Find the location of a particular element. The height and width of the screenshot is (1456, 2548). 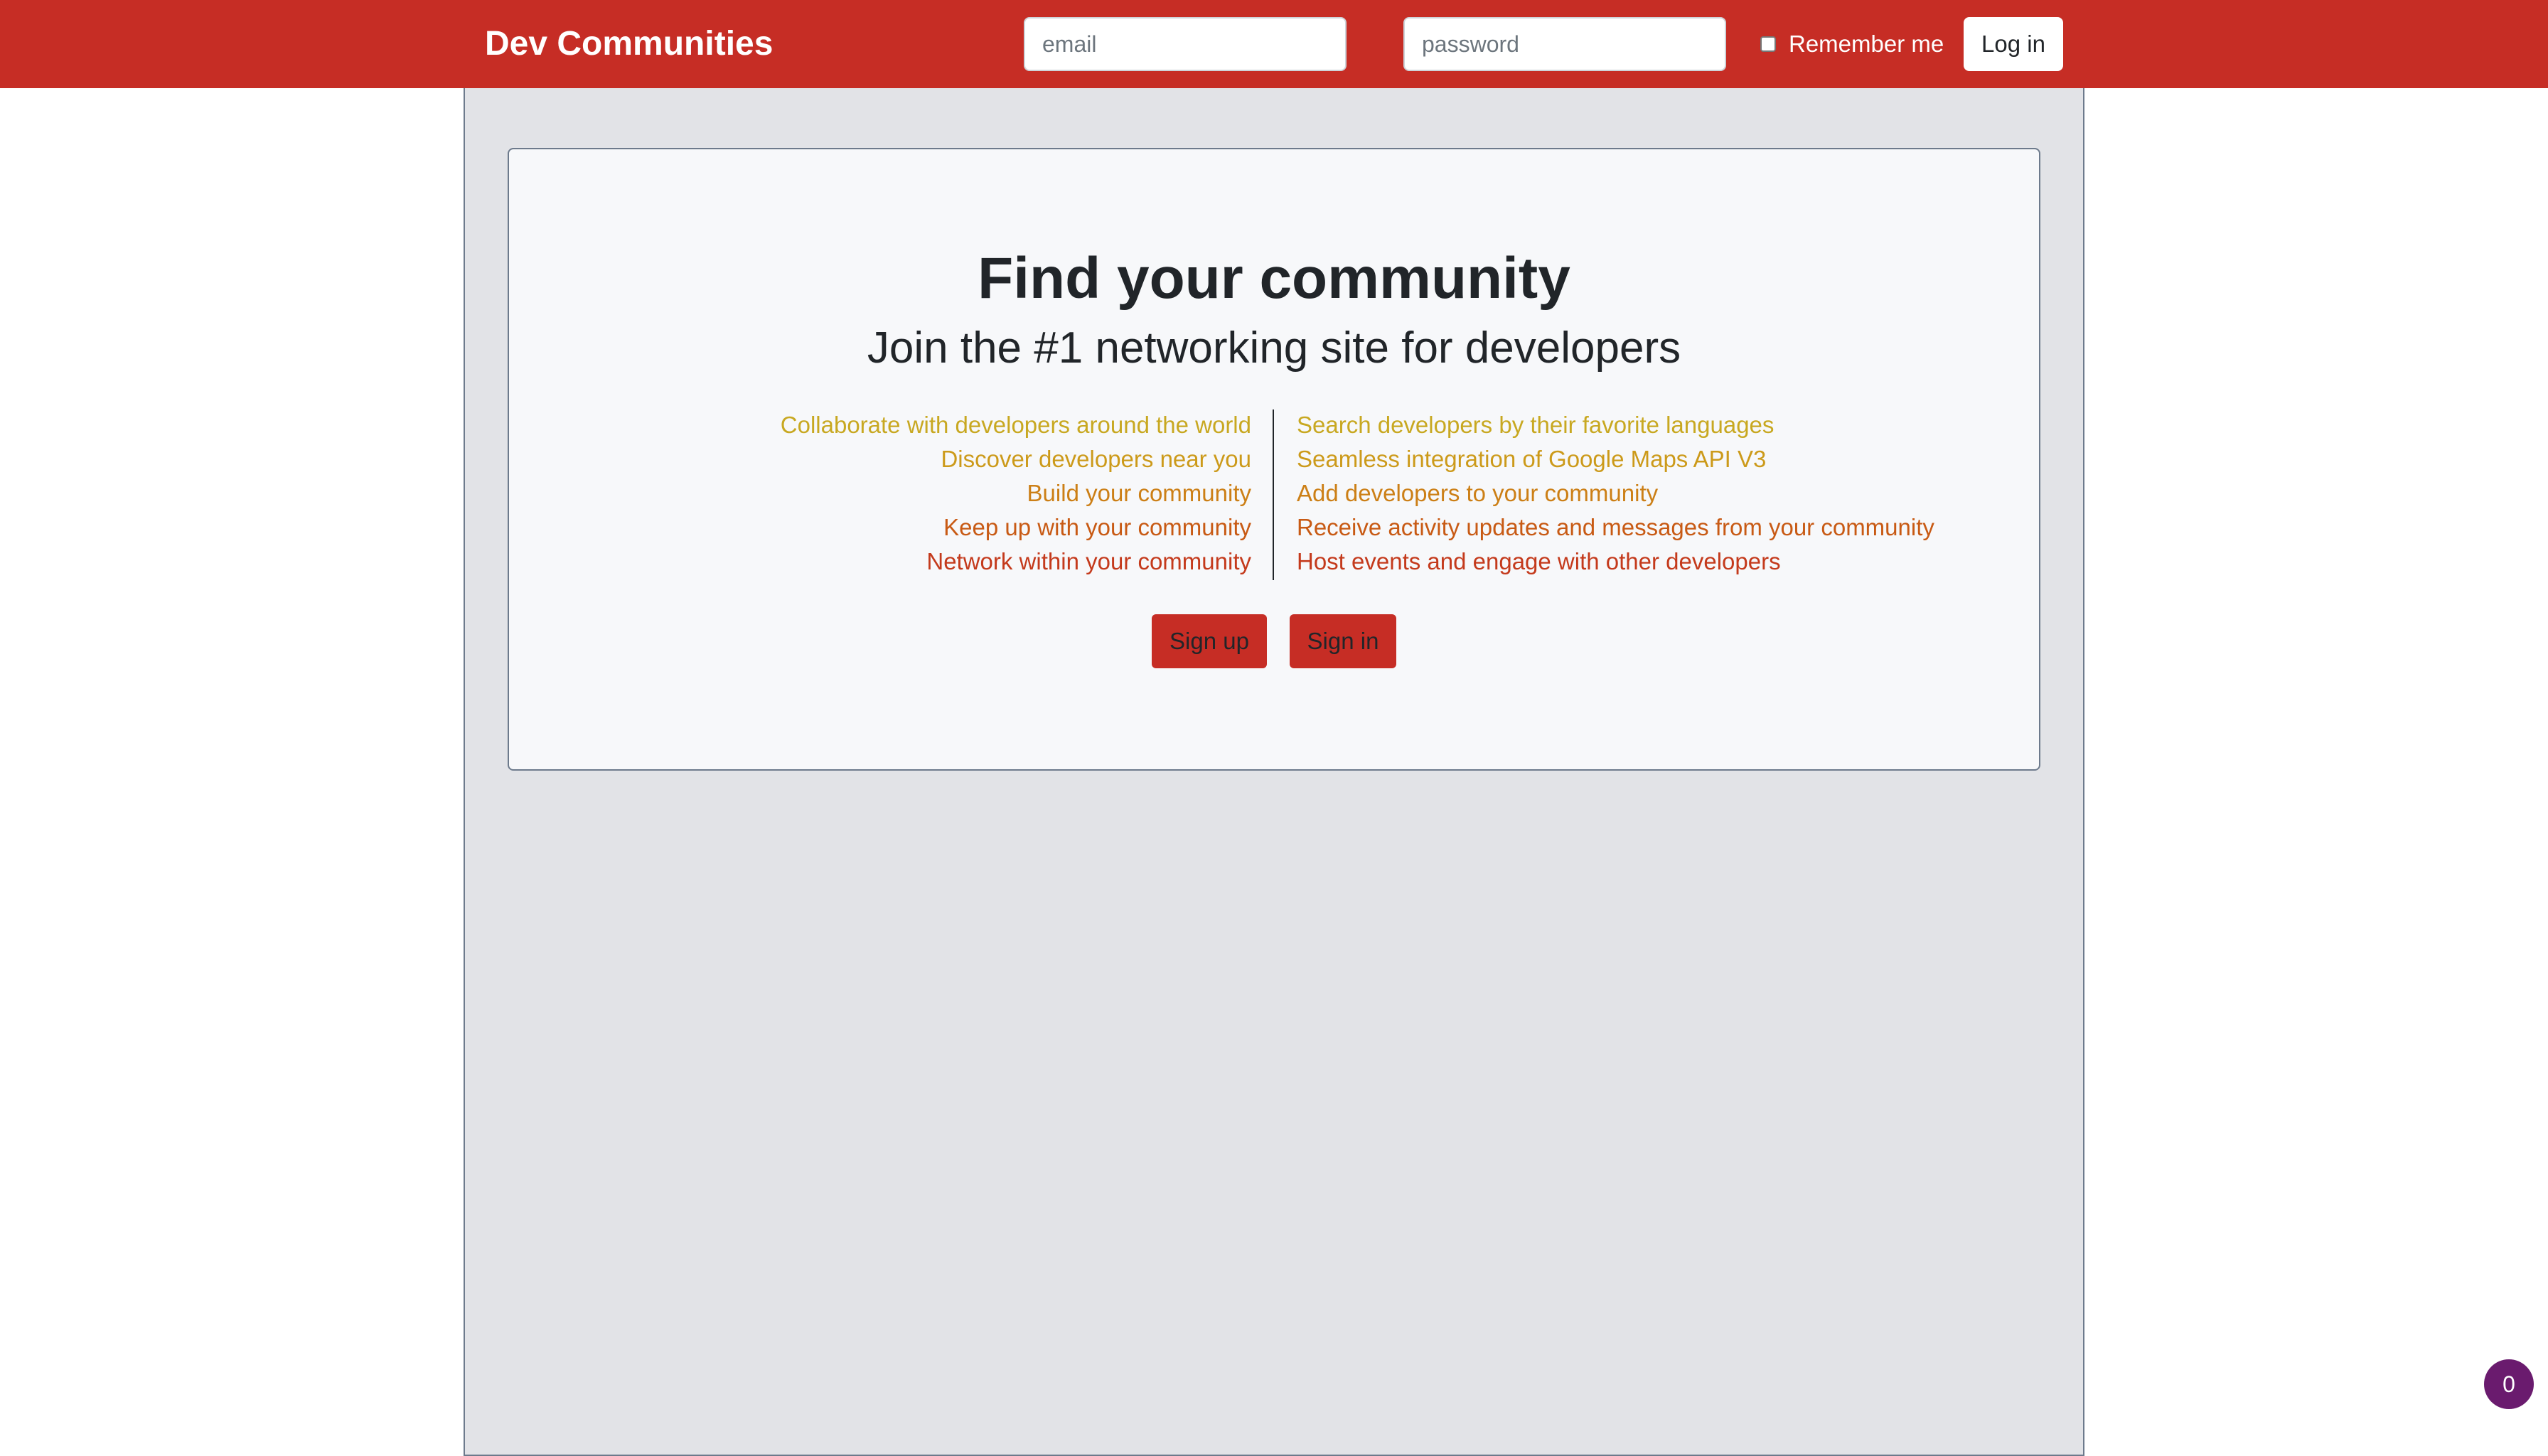

top-navbar: Dev Communities Remember me Log in is located at coordinates (1274, 44).